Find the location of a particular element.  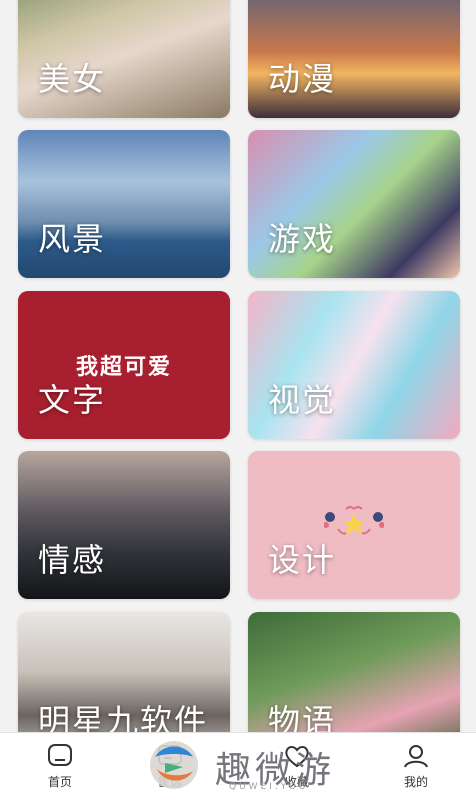

tab-favorite: 收藏 is located at coordinates (297, 766).